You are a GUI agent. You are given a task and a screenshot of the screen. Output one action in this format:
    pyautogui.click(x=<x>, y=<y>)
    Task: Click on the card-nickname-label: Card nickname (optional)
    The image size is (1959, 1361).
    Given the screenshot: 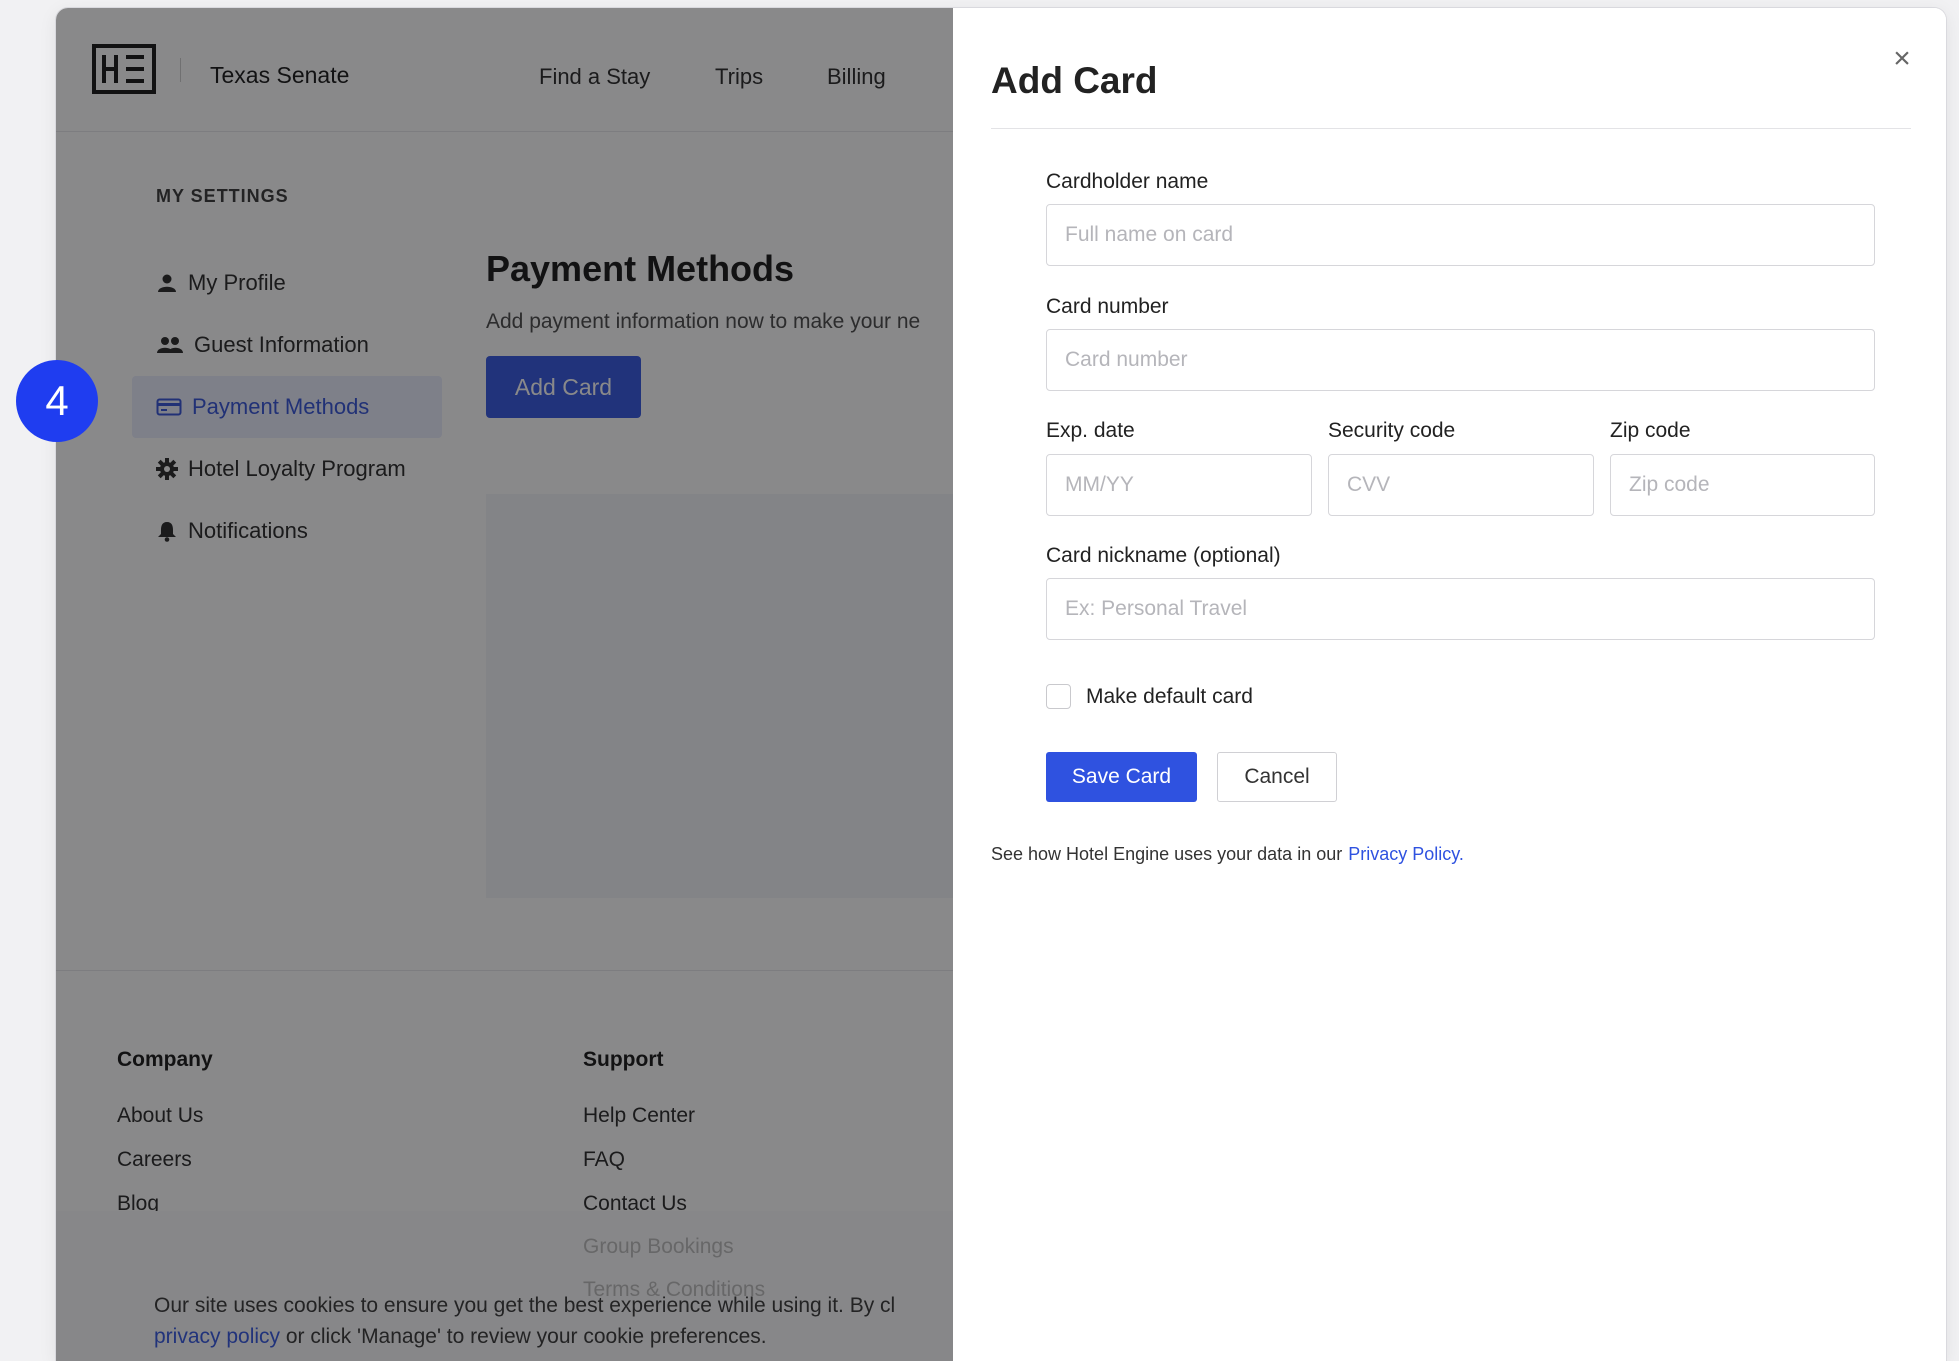 What is the action you would take?
    pyautogui.click(x=1163, y=555)
    